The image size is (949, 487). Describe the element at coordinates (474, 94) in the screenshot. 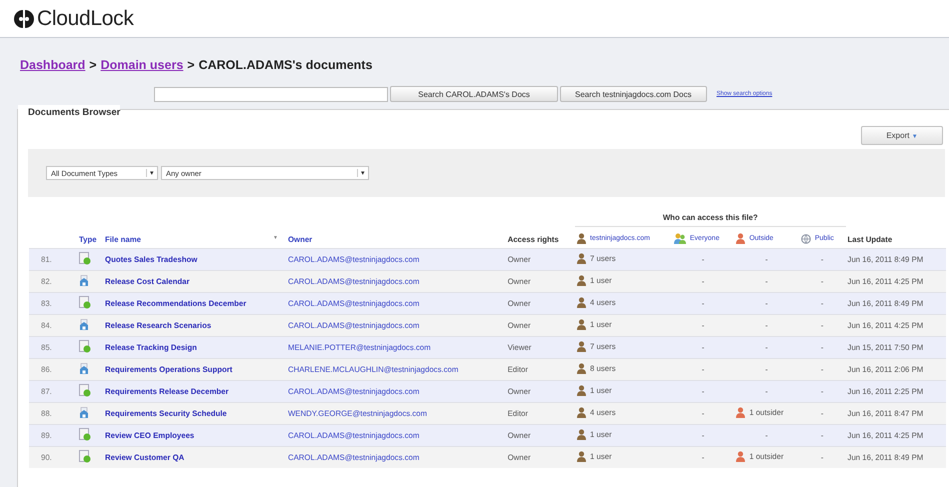

I see `search-button: Search CAROL.ADAMS's Docs` at that location.